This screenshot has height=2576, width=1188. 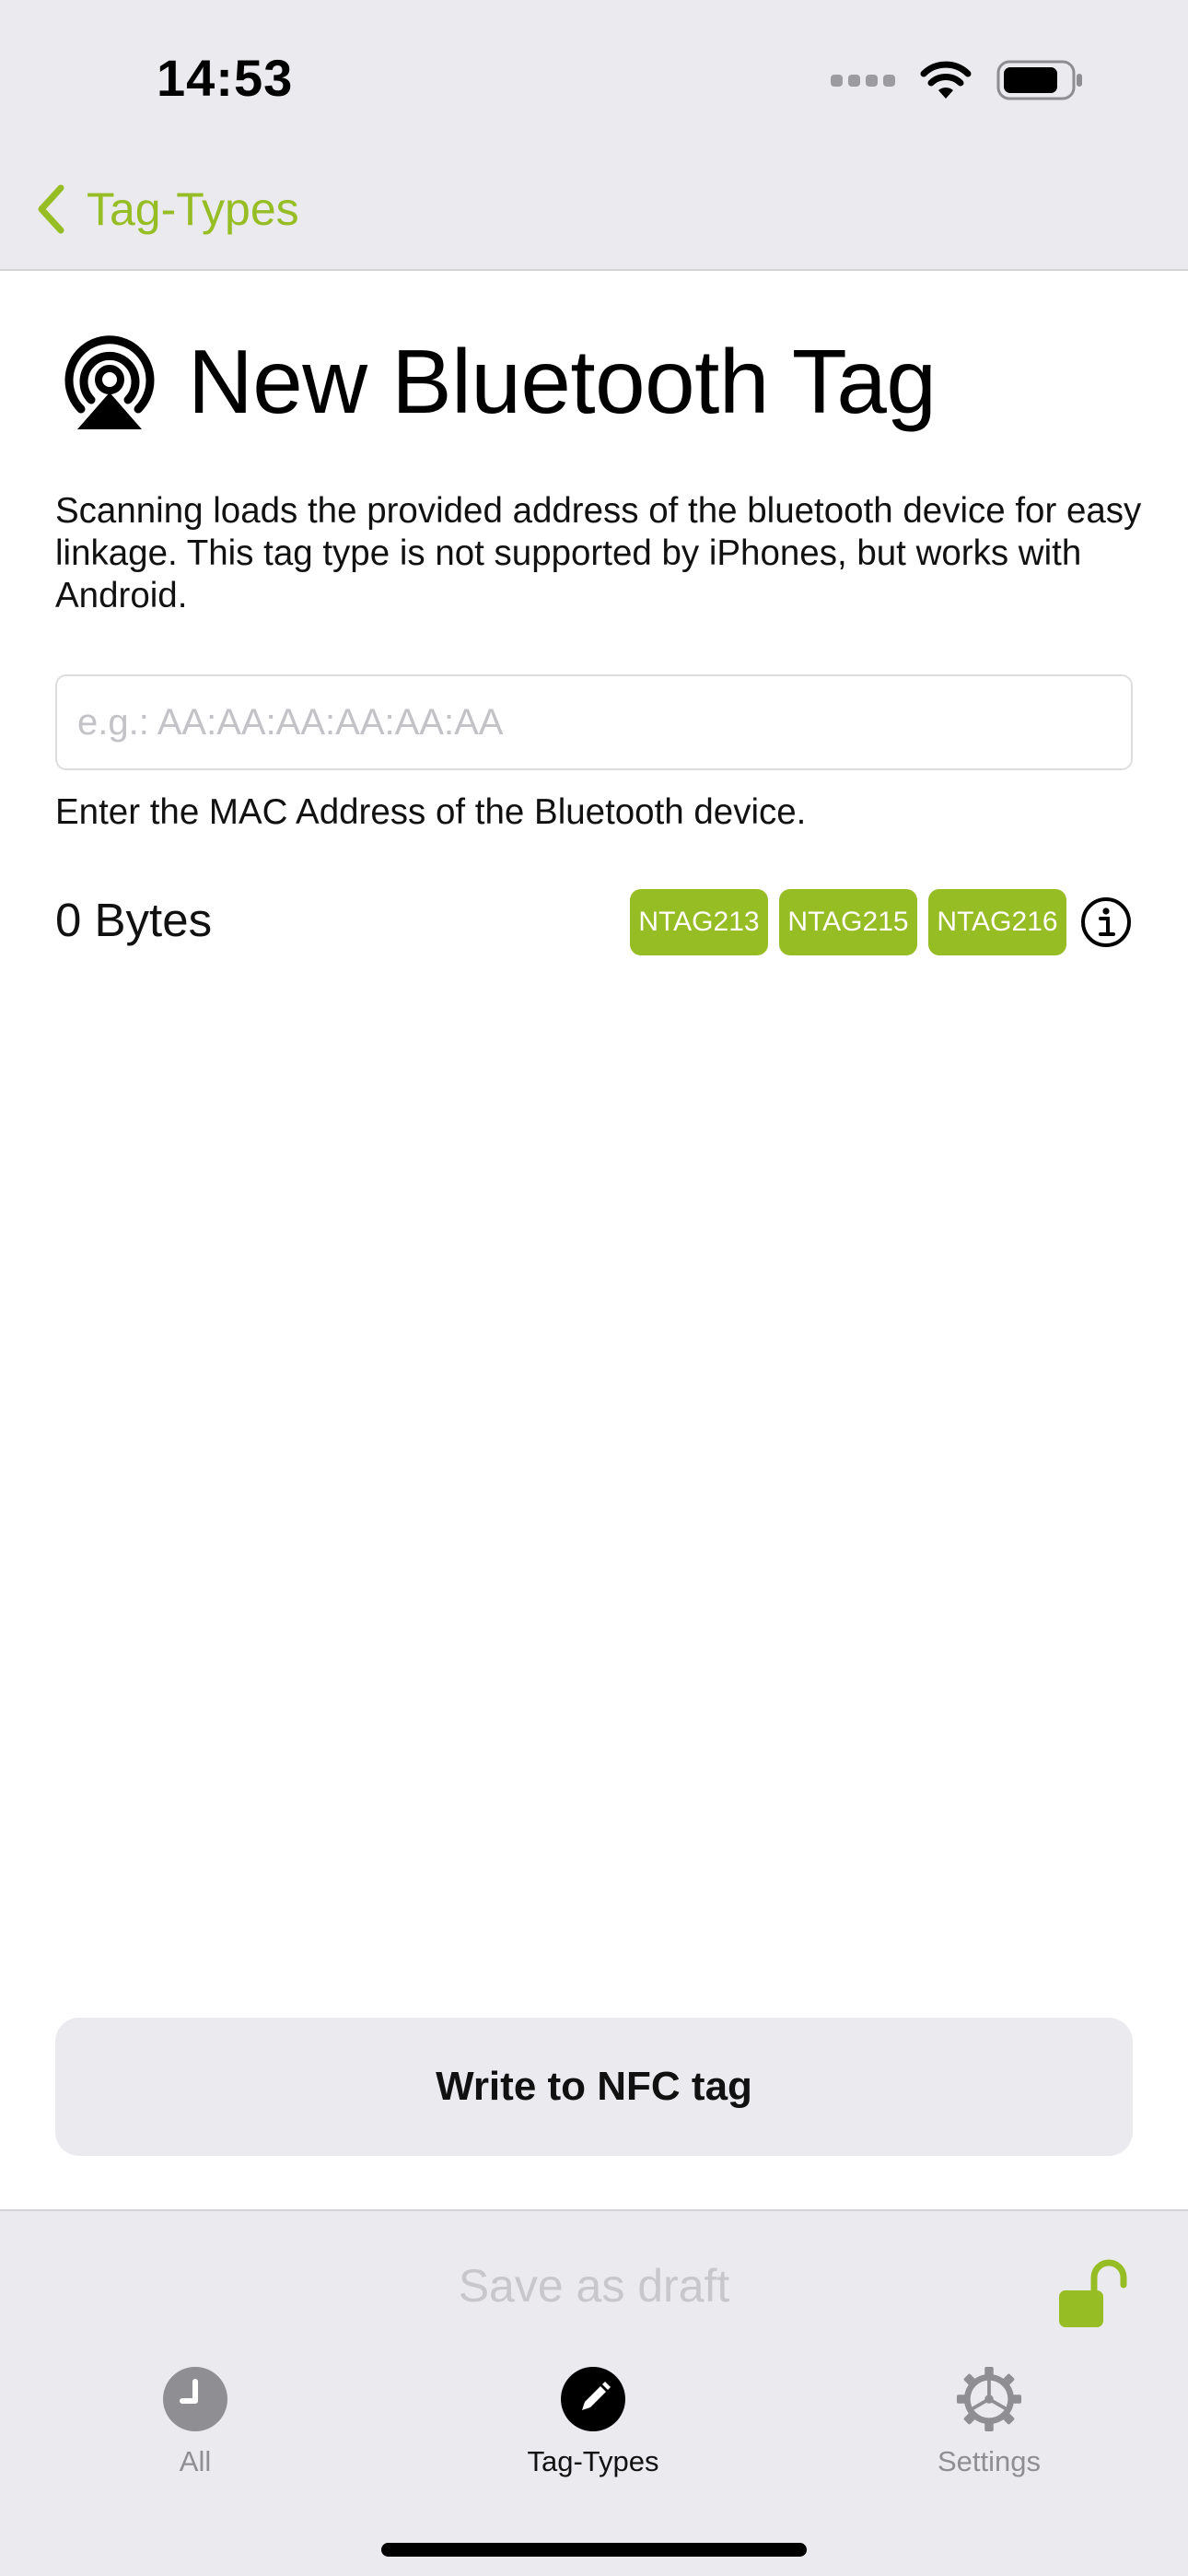 What do you see at coordinates (594, 135) in the screenshot?
I see `top-bar: 14:53 Tag-Types` at bounding box center [594, 135].